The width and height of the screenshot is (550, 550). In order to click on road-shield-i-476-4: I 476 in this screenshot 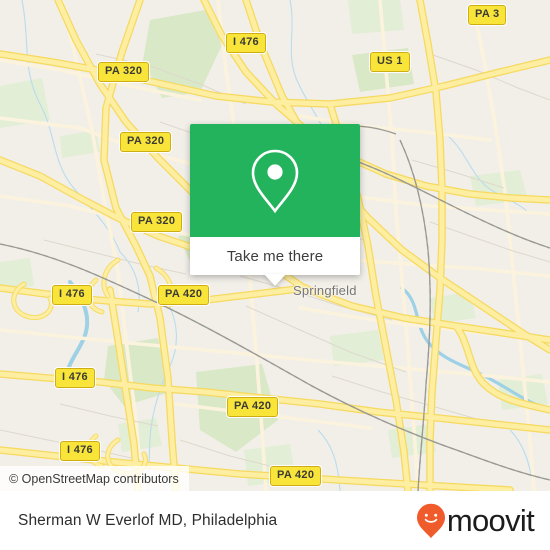, I will do `click(80, 451)`.